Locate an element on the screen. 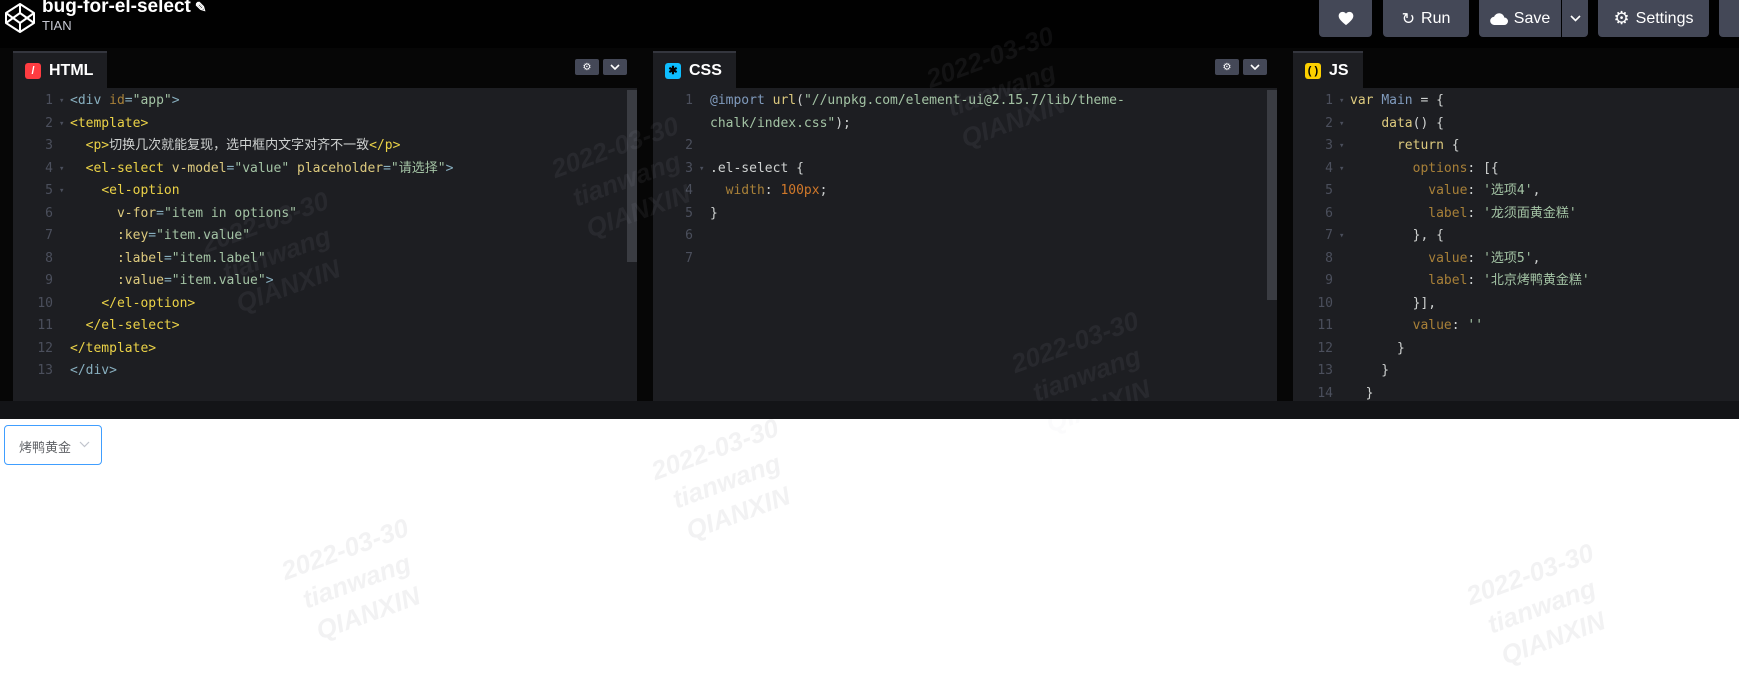 The width and height of the screenshot is (1739, 677). save-button: Save is located at coordinates (1520, 18).